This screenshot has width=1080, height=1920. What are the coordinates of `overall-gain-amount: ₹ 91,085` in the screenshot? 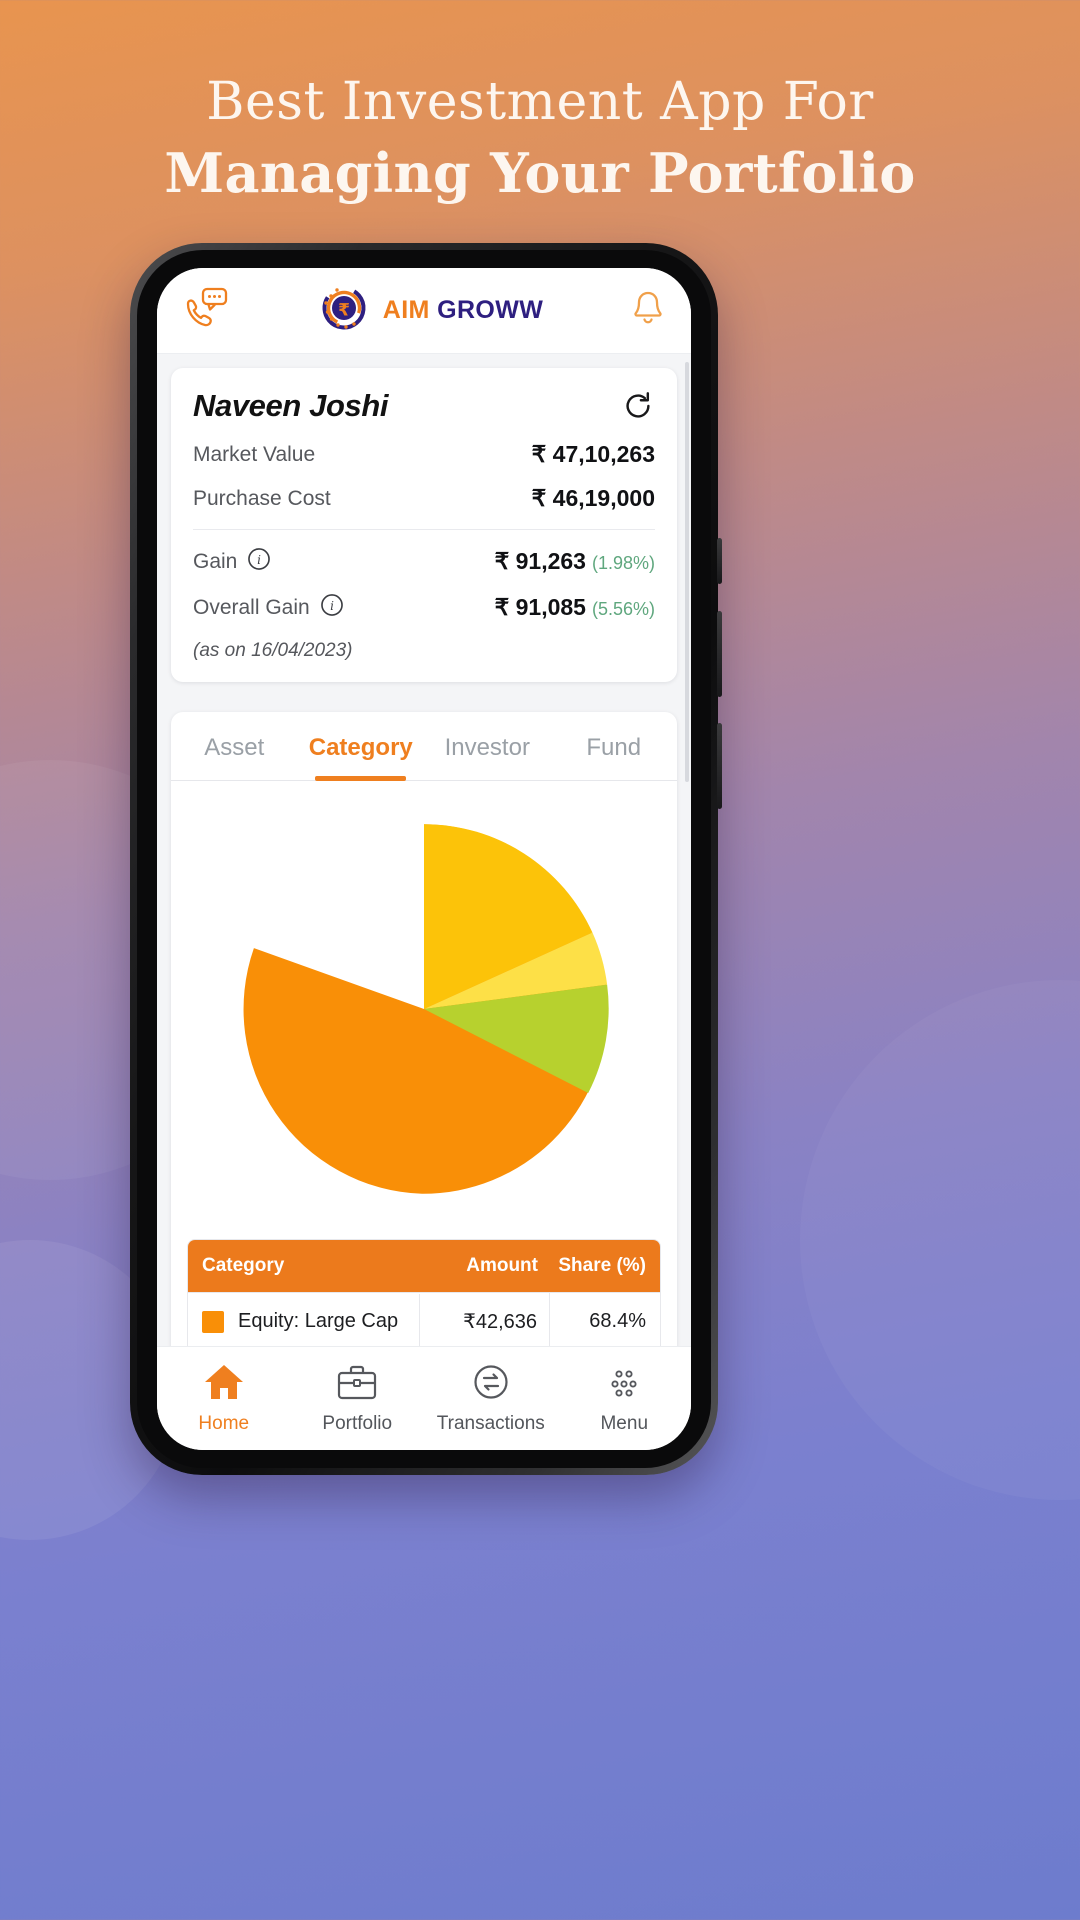 It's located at (540, 607).